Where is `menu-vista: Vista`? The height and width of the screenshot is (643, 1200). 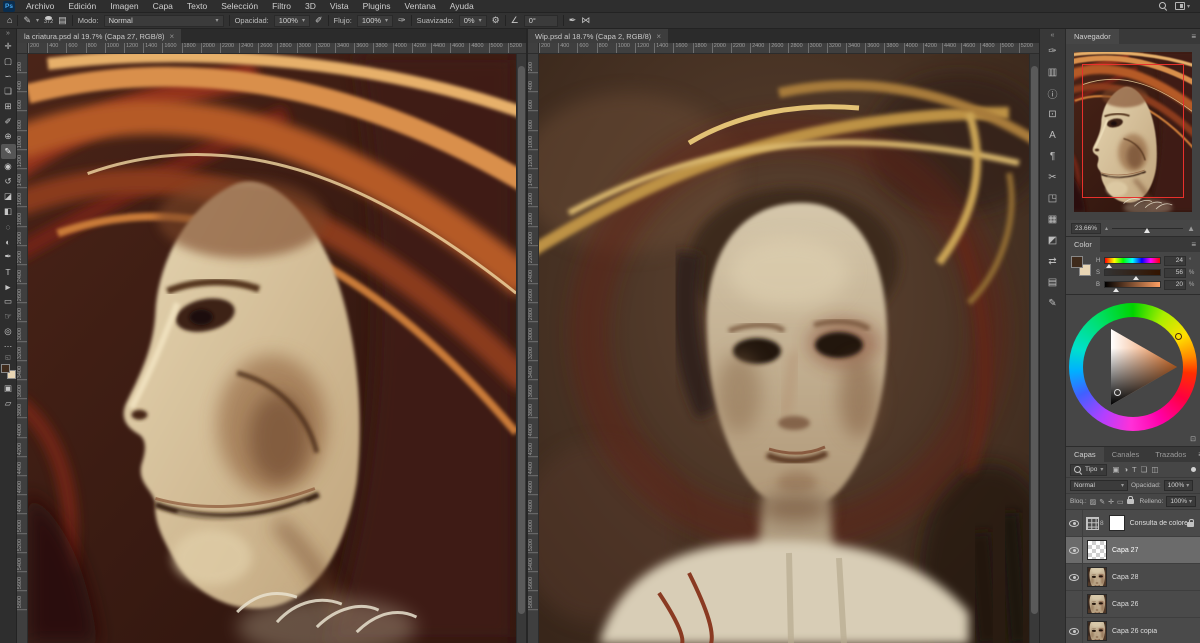 menu-vista: Vista is located at coordinates (339, 6).